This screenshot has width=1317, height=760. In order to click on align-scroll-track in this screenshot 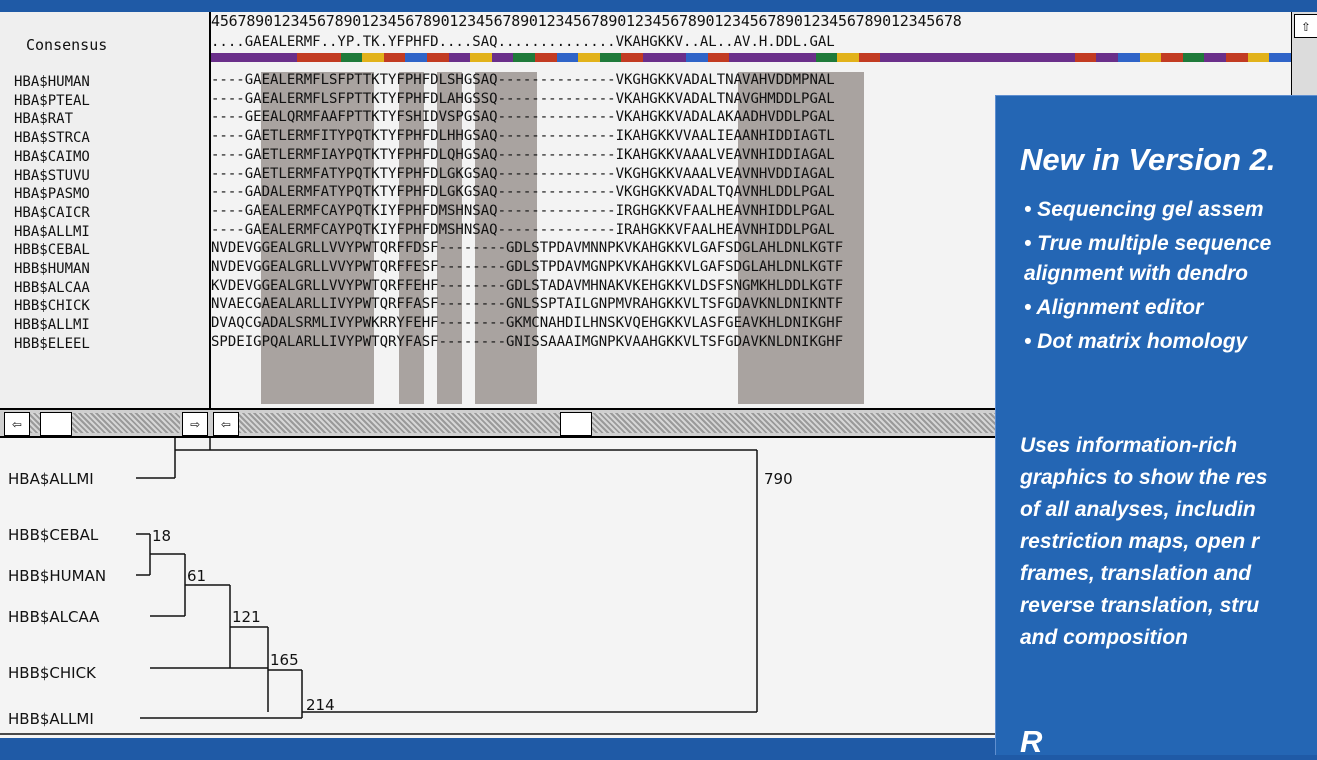, I will do `click(619, 423)`.